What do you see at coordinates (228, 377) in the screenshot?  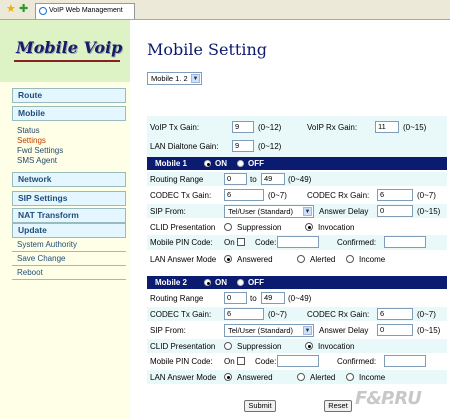 I see `mobile2-answered-radio` at bounding box center [228, 377].